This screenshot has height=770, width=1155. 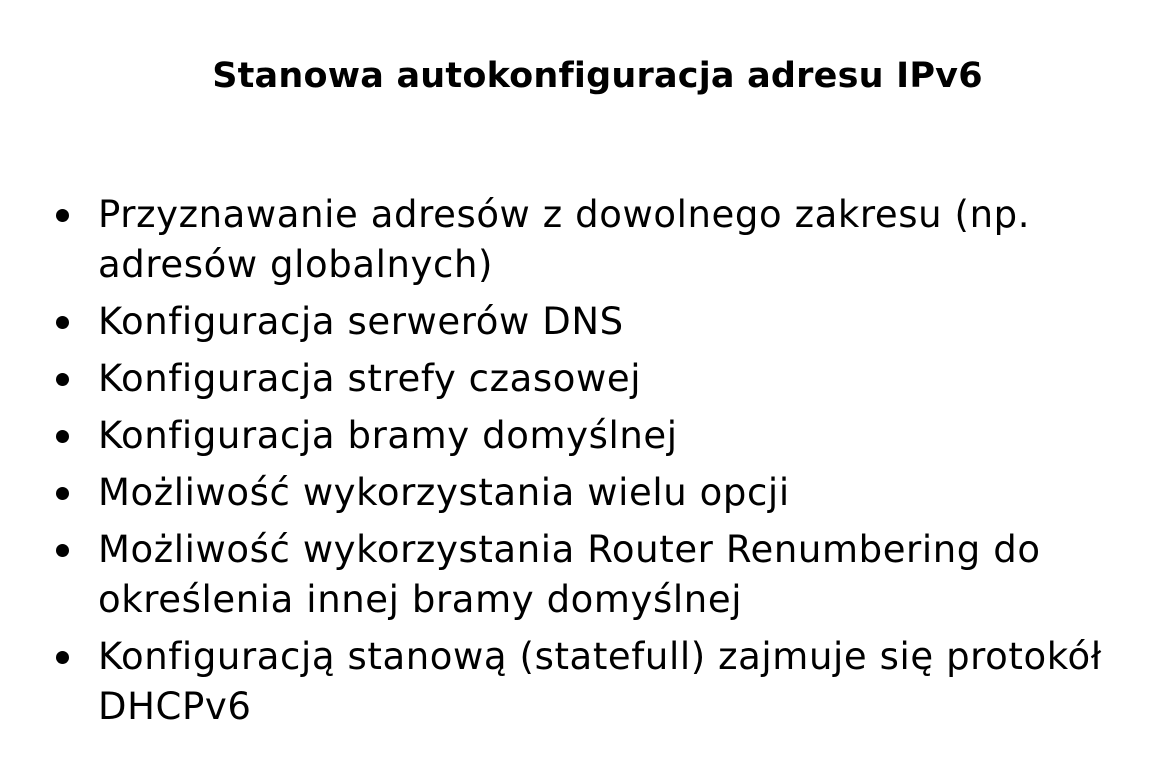 What do you see at coordinates (597, 76) in the screenshot?
I see `slide-title: Stanowa autokonfiguracja adresu IPv6` at bounding box center [597, 76].